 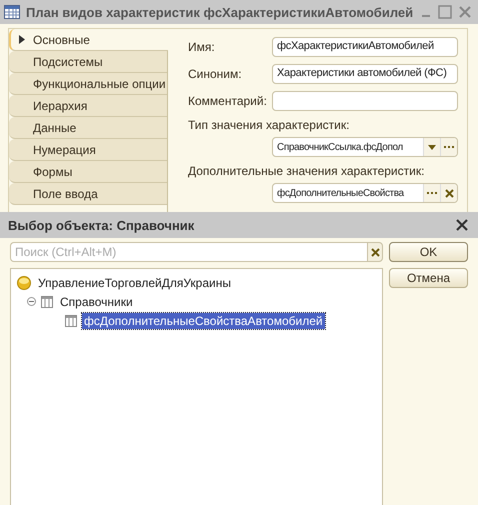 I want to click on input-field, so click(x=365, y=101).